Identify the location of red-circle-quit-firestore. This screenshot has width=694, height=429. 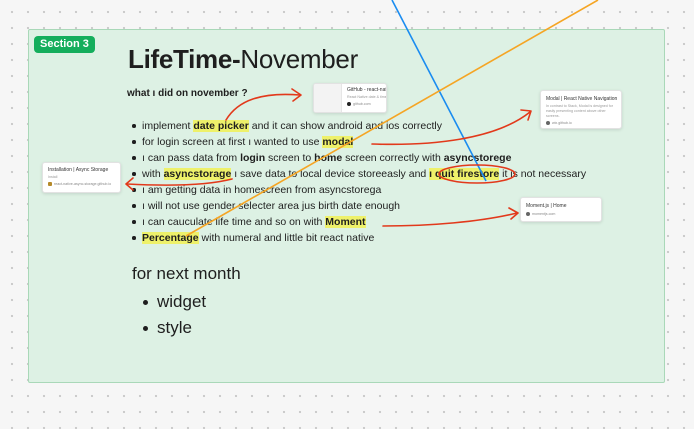
(477, 174).